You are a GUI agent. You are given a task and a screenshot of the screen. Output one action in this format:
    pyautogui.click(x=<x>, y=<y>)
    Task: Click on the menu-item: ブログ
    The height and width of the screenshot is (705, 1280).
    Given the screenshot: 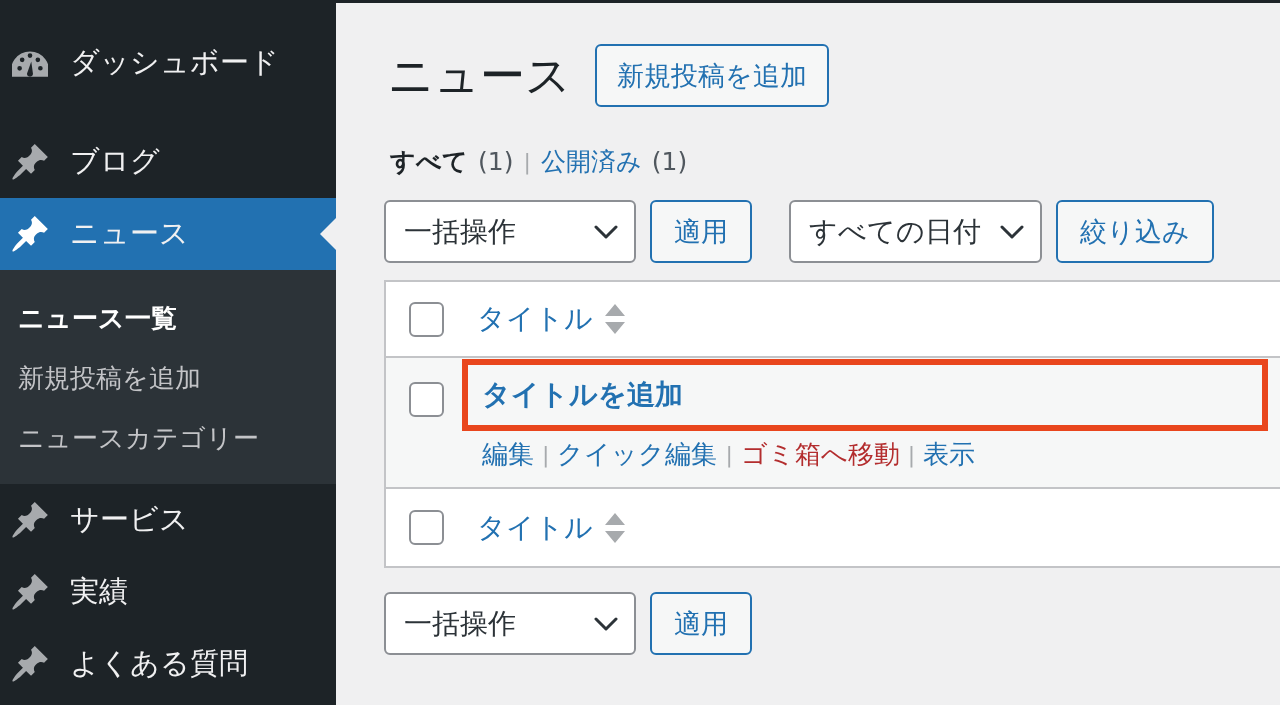 What is the action you would take?
    pyautogui.click(x=168, y=162)
    